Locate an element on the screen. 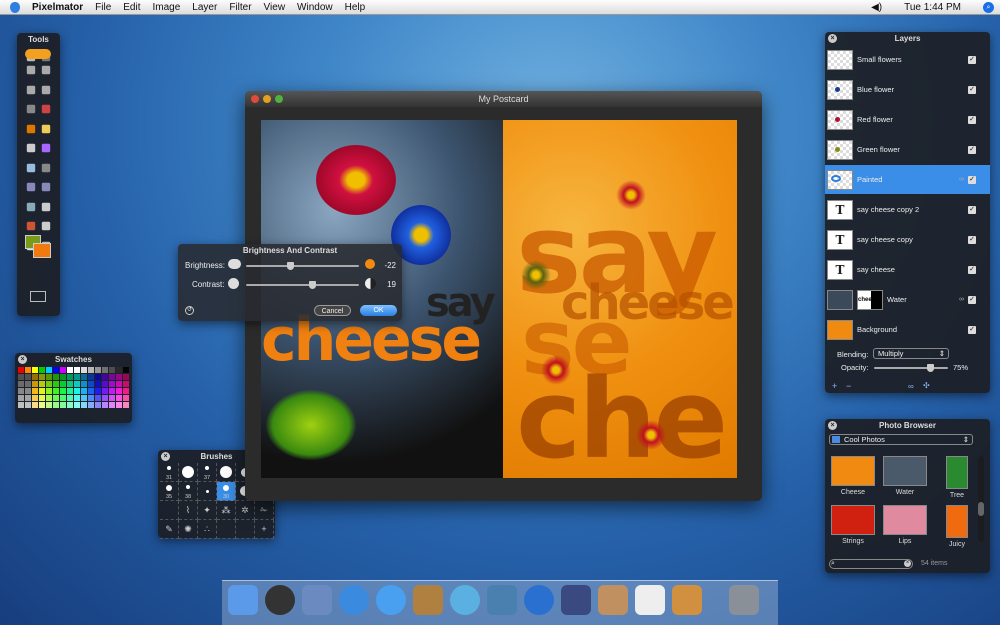 The width and height of the screenshot is (1000, 625). brush-preset: 38 is located at coordinates (188, 491).